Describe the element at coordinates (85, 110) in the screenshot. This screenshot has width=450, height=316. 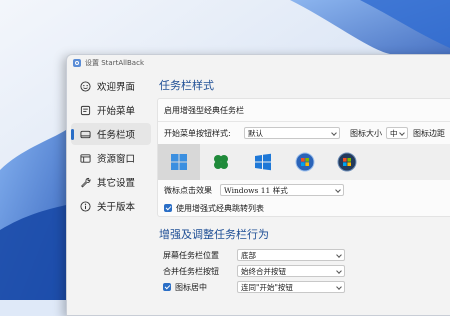
I see `start-menu-icon` at that location.